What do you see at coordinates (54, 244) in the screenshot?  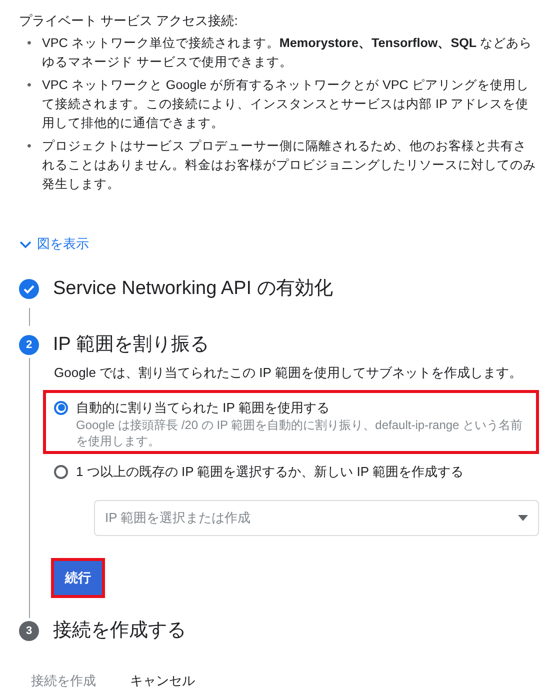 I see `show-diagram-link: 図を表示` at bounding box center [54, 244].